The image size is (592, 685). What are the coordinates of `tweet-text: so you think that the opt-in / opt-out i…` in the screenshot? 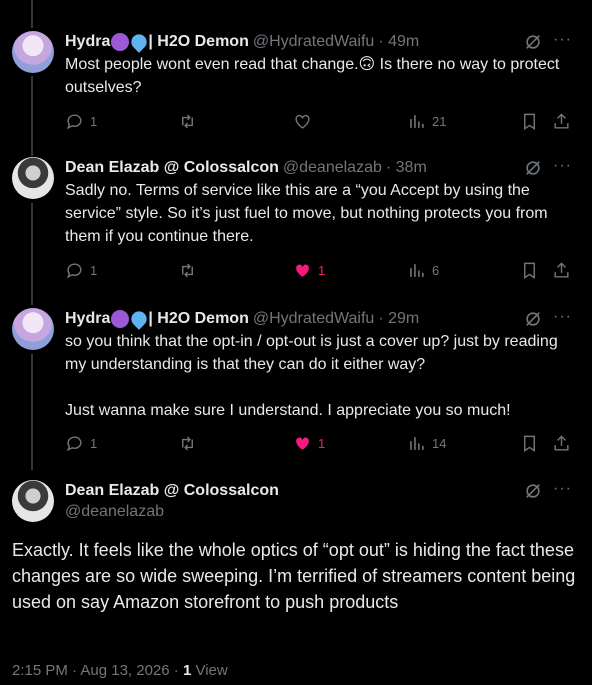 It's located at (311, 353).